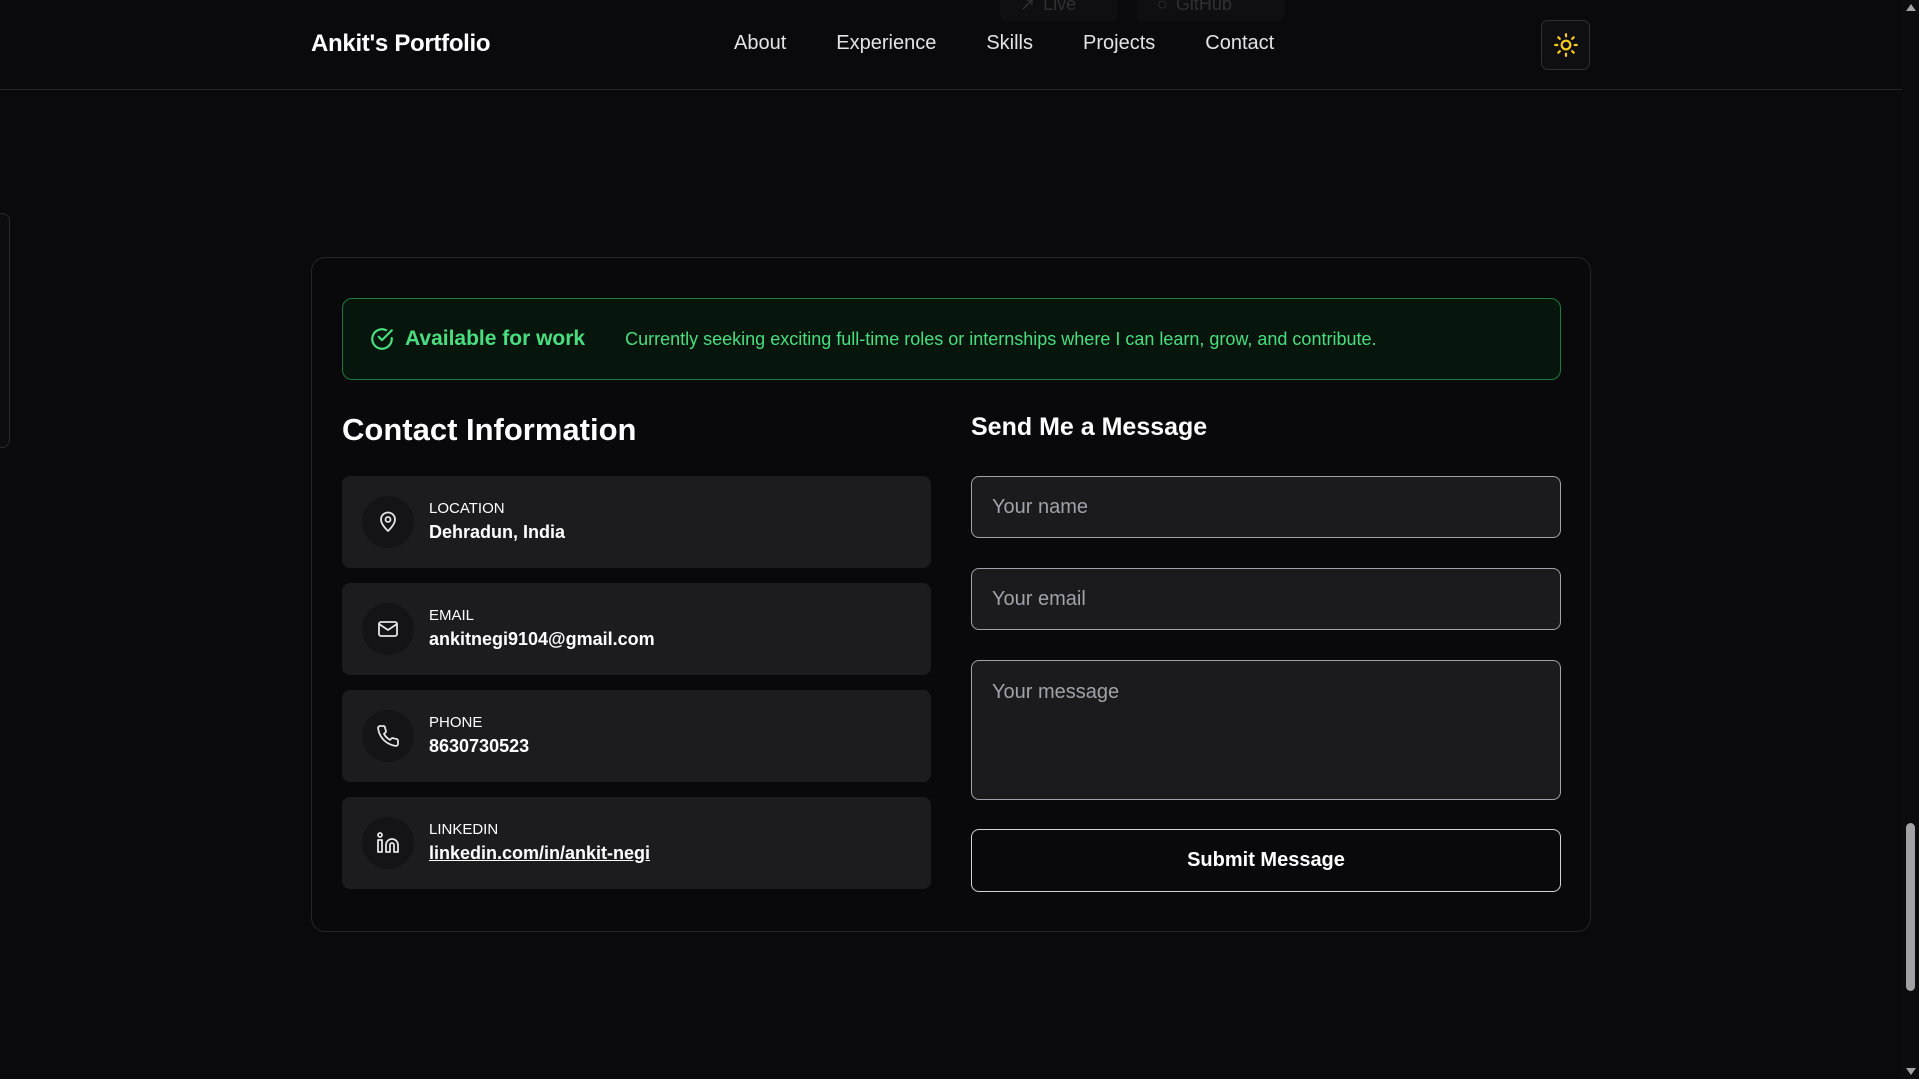 The image size is (1919, 1079). I want to click on github-icon: ○, so click(1162, 7).